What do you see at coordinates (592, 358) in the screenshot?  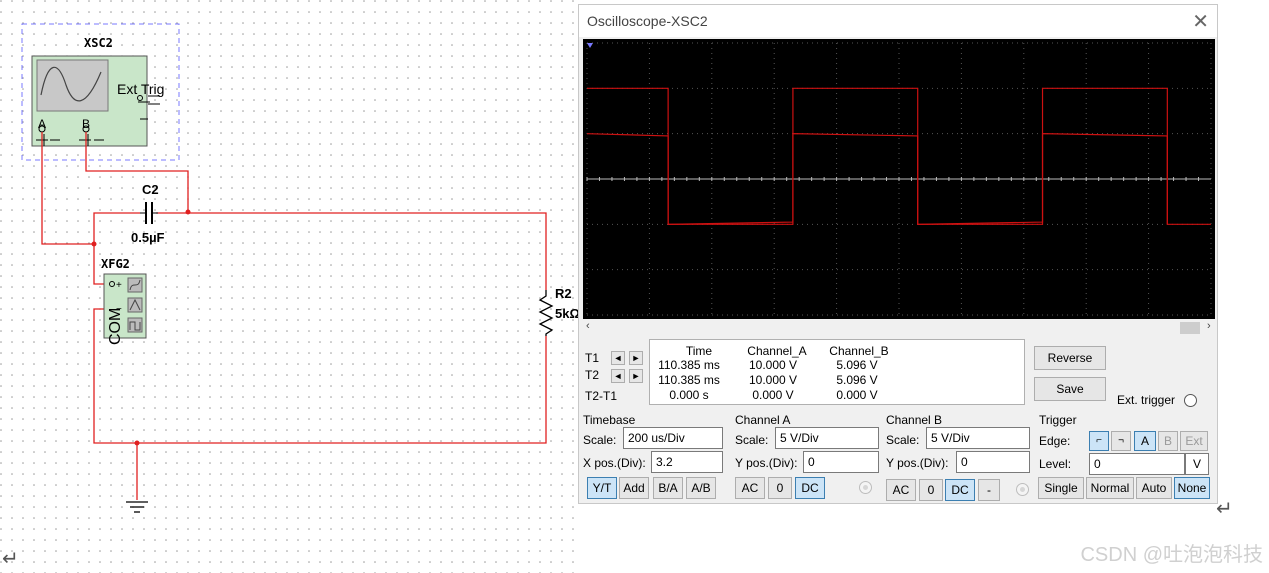 I see `t1-label: T1` at bounding box center [592, 358].